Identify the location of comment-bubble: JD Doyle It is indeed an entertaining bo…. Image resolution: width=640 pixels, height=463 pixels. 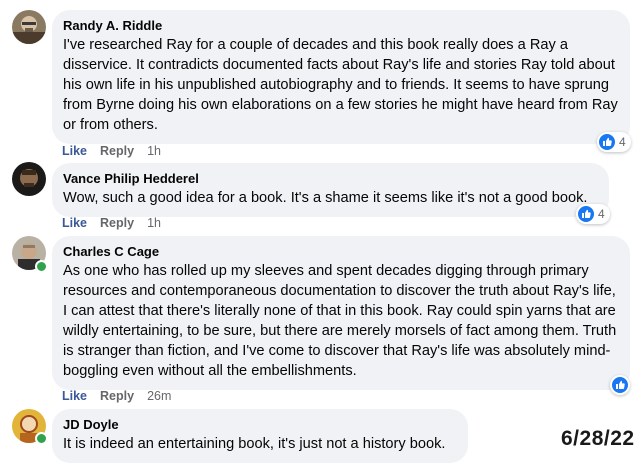
(260, 436).